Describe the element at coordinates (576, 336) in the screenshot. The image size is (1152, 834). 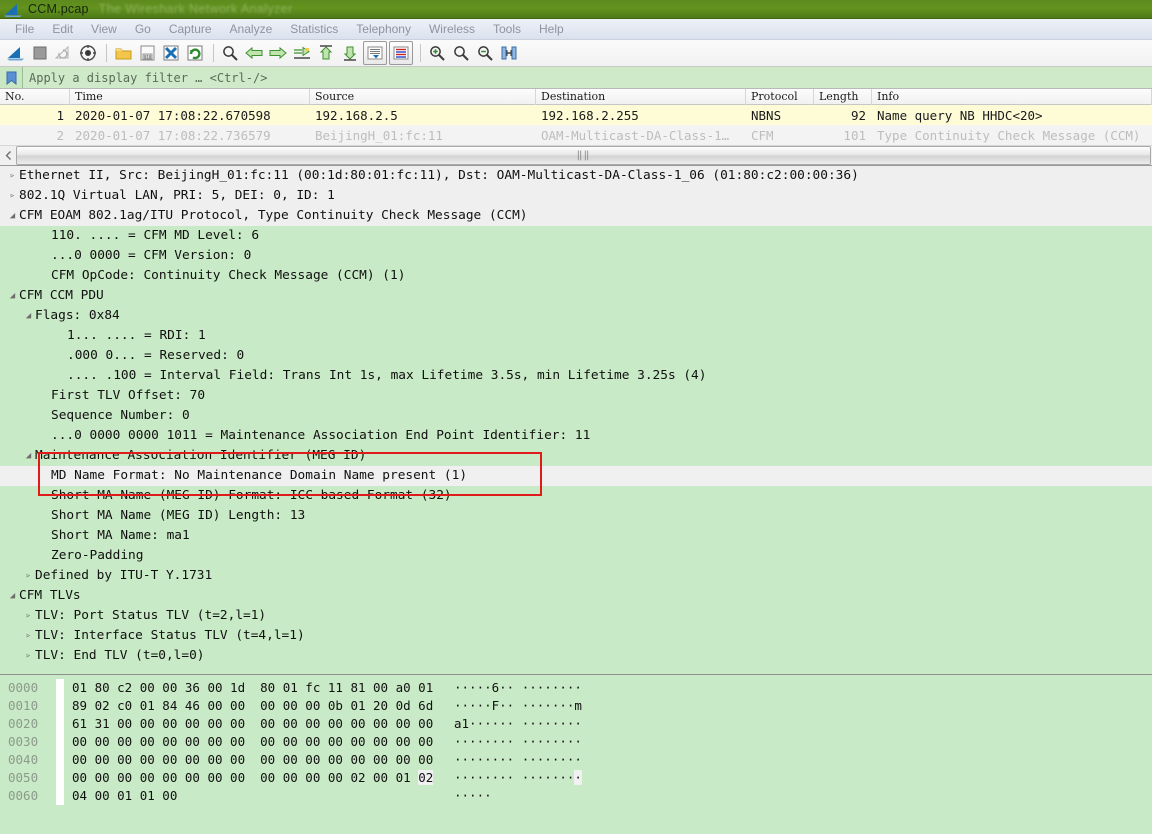
I see `tree-item: 1... .... = RDI: 1` at that location.